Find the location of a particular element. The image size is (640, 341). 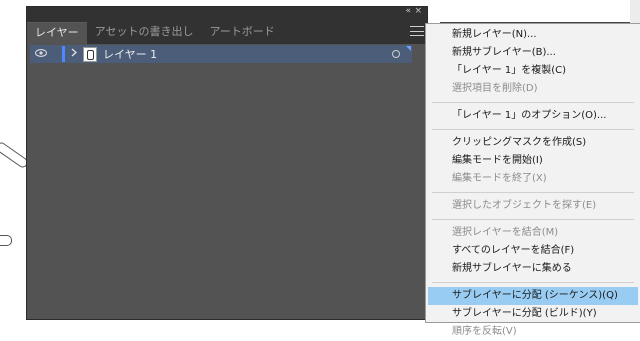

eye-icon is located at coordinates (41, 54).